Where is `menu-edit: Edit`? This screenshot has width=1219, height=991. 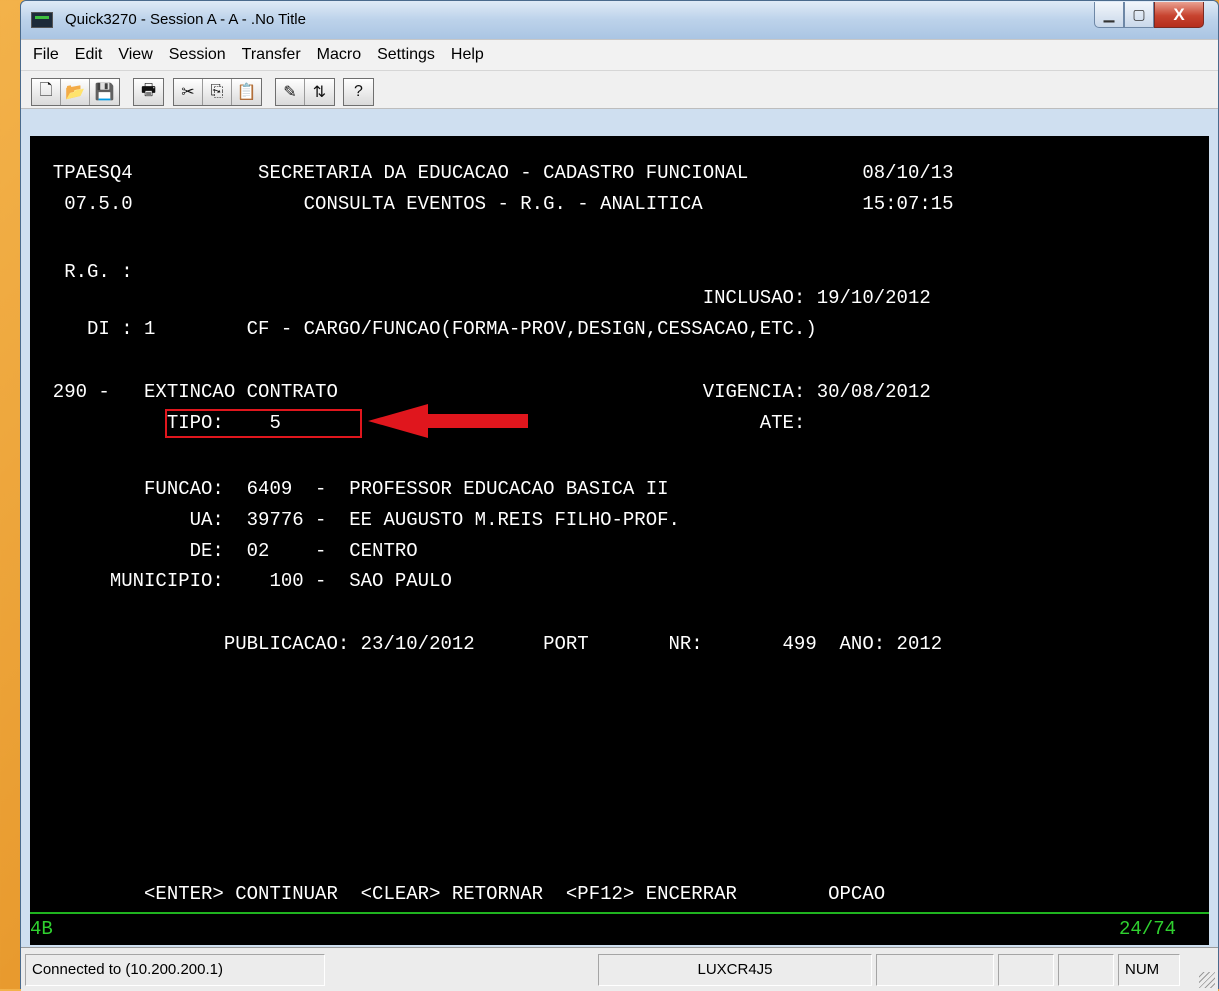 menu-edit: Edit is located at coordinates (89, 55).